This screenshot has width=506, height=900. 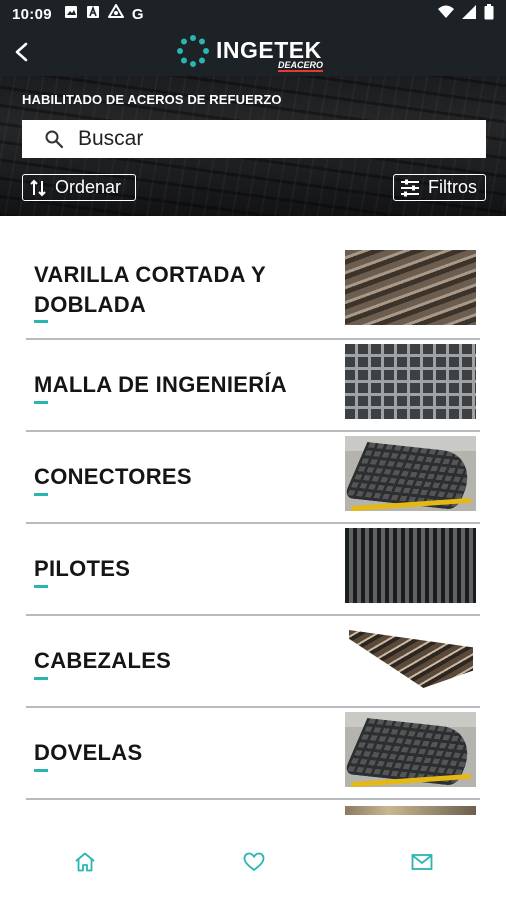 What do you see at coordinates (54, 139) in the screenshot?
I see `search-icon` at bounding box center [54, 139].